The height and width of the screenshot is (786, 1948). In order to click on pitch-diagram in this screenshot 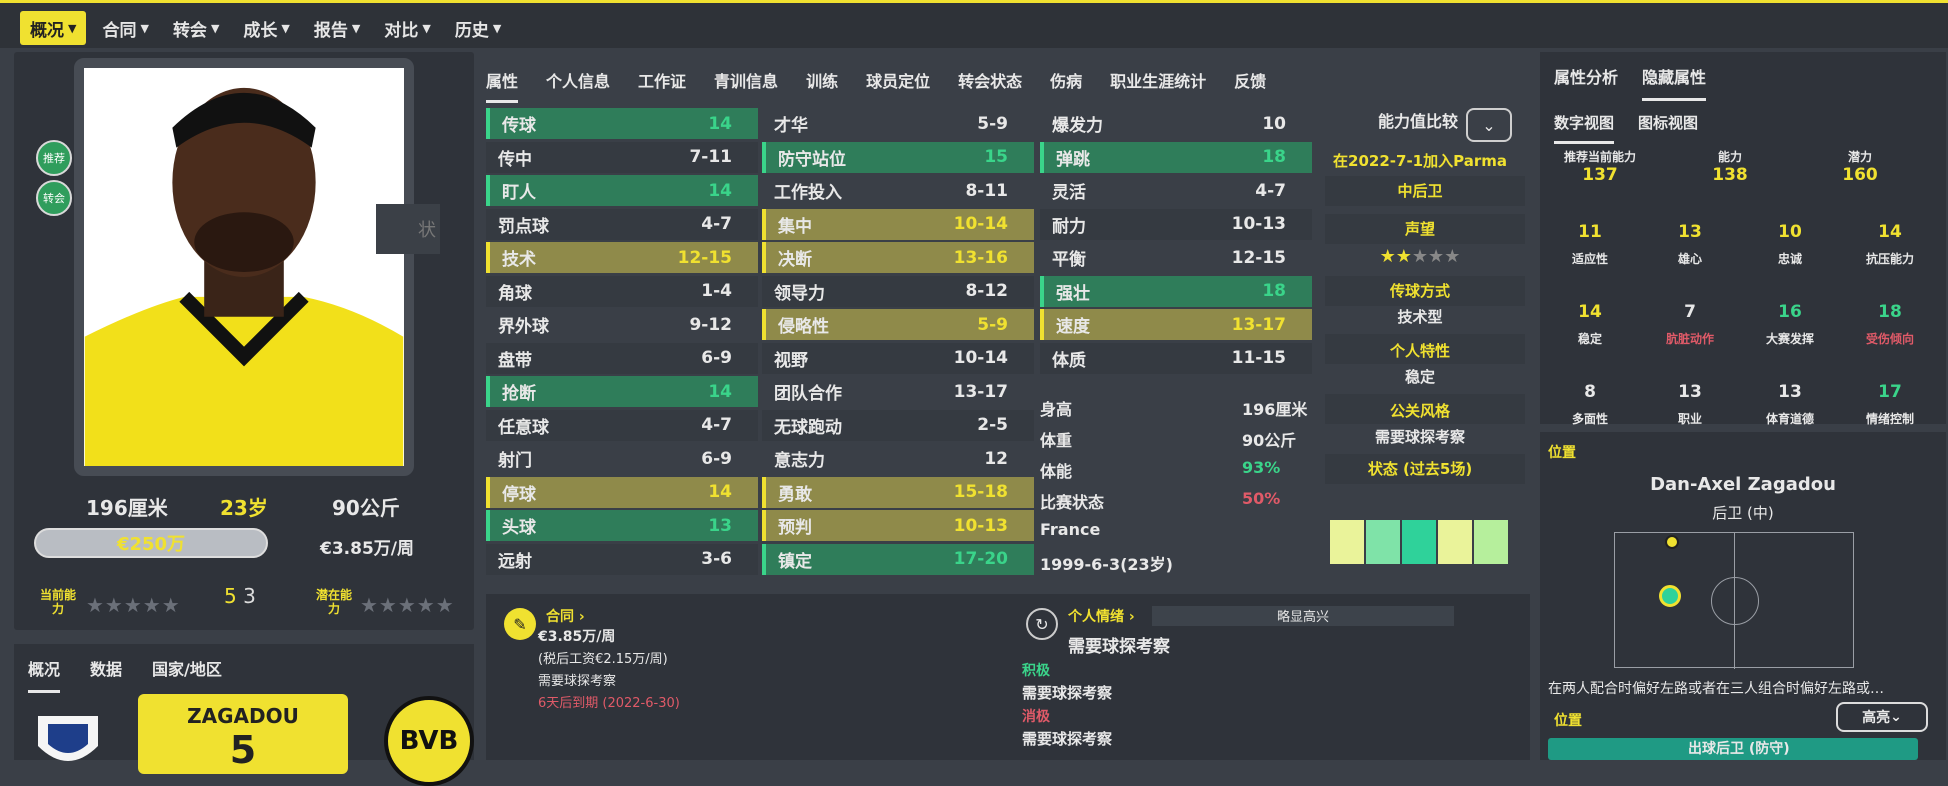, I will do `click(1734, 600)`.